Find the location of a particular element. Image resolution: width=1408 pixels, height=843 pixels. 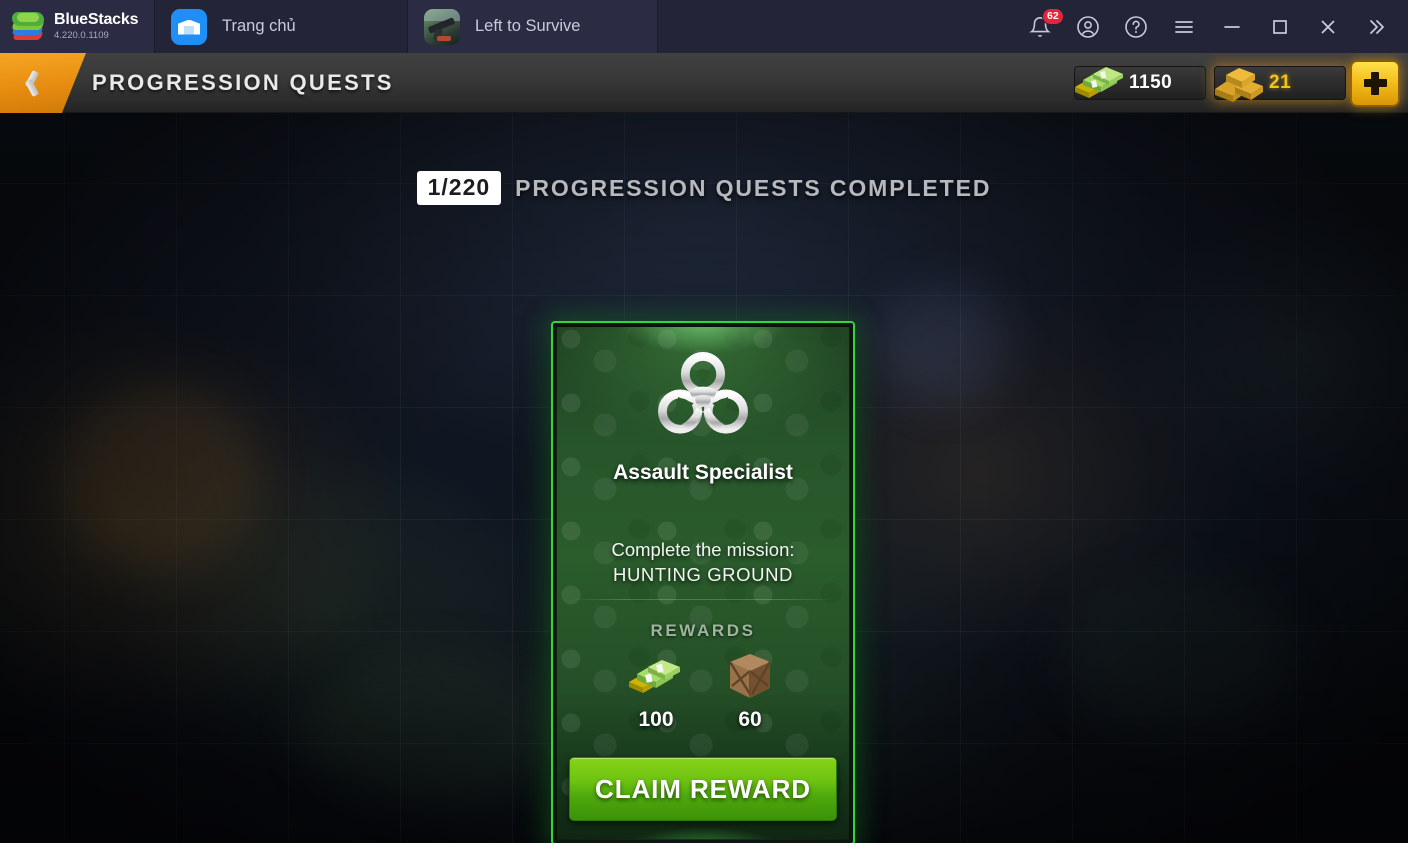

home-icon is located at coordinates (189, 26).